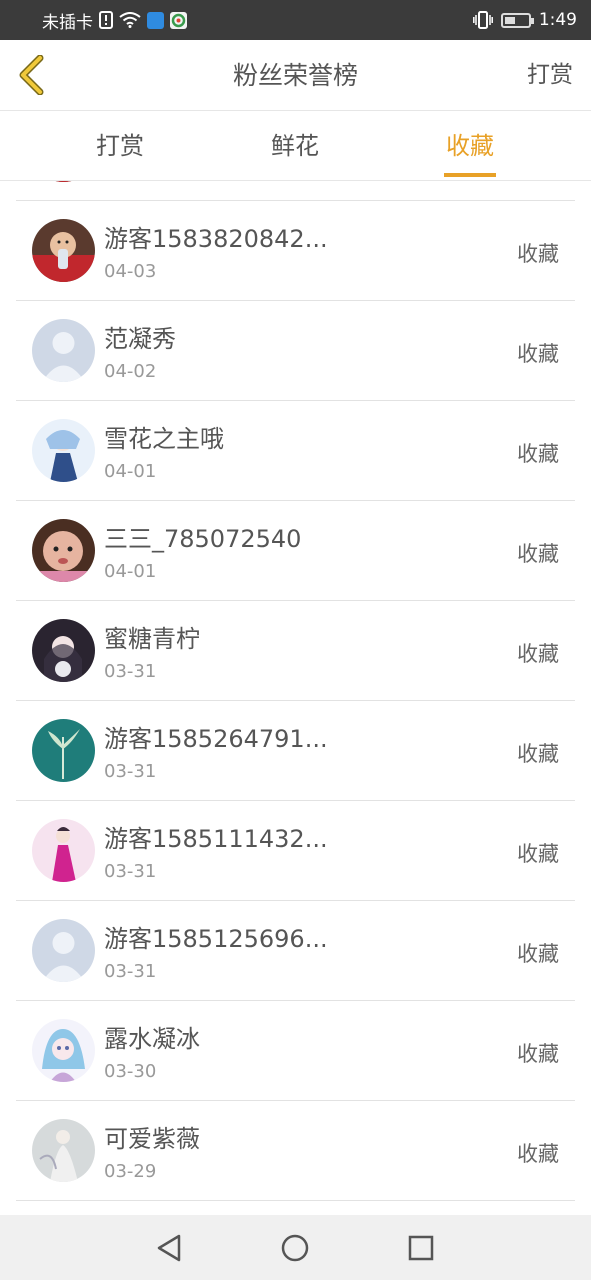 Image resolution: width=591 pixels, height=1280 pixels. I want to click on vibrate-icon, so click(482, 20).